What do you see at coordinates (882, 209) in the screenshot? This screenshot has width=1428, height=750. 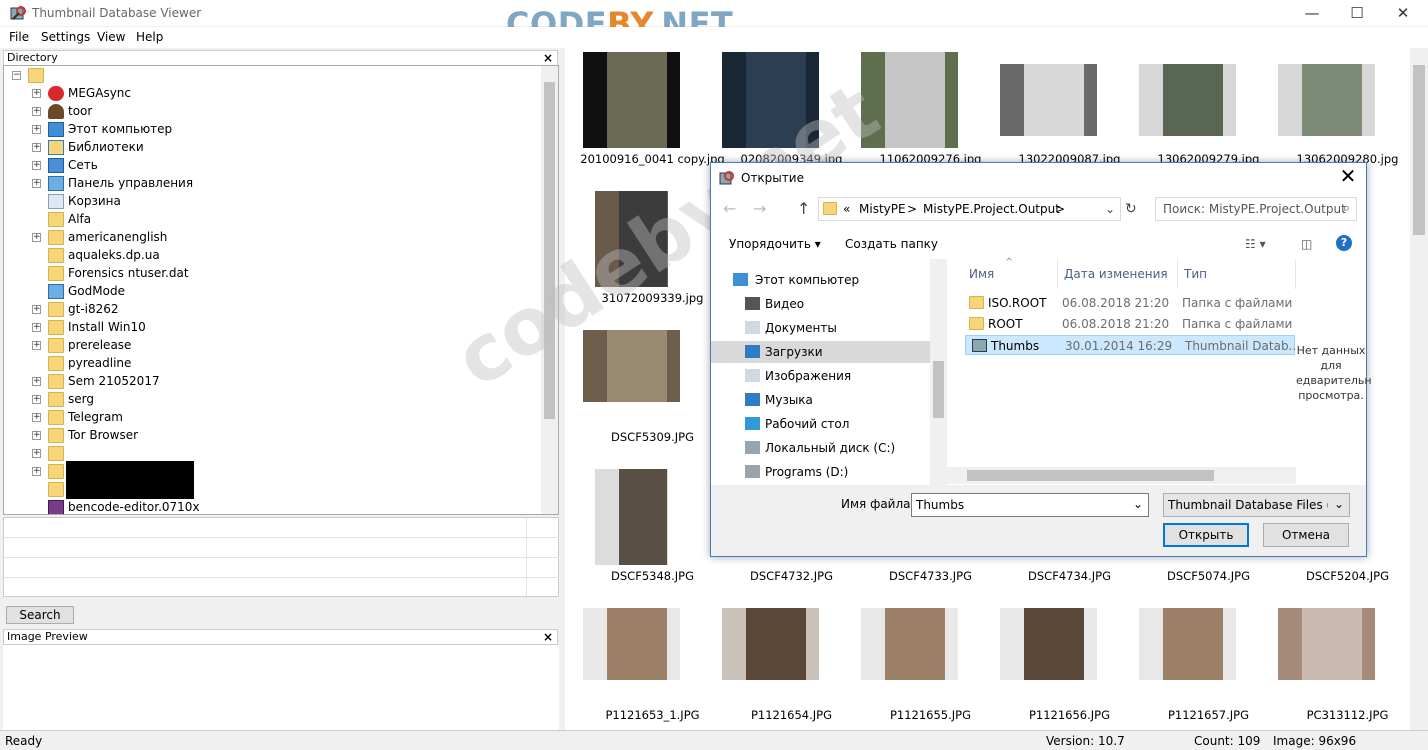 I see `path-segment: MistyPE` at bounding box center [882, 209].